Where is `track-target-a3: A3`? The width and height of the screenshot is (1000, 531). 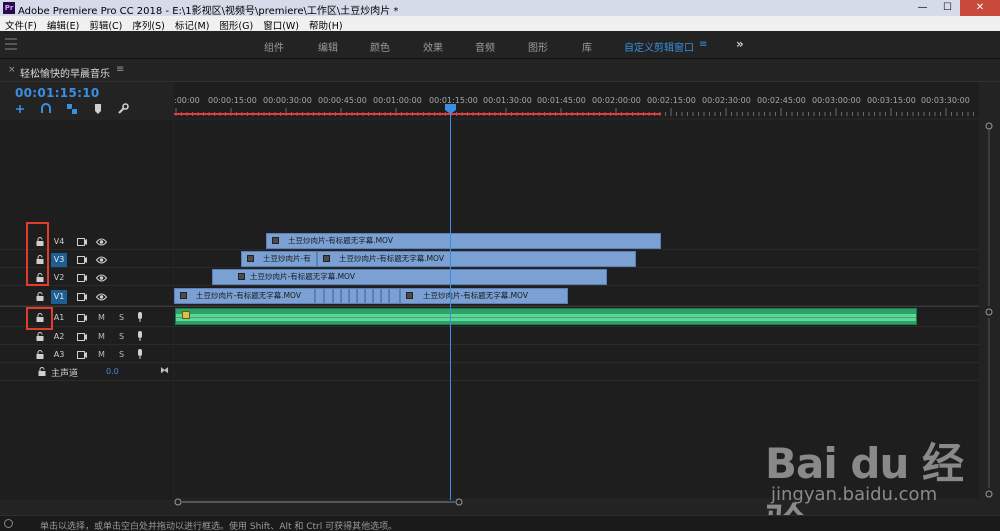 track-target-a3: A3 is located at coordinates (59, 355).